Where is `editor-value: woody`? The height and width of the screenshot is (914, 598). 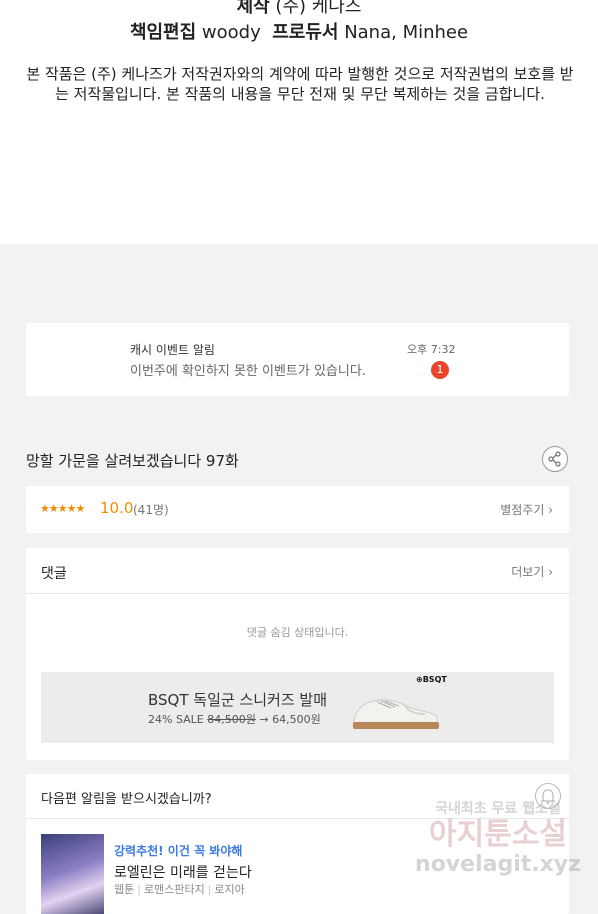 editor-value: woody is located at coordinates (231, 32).